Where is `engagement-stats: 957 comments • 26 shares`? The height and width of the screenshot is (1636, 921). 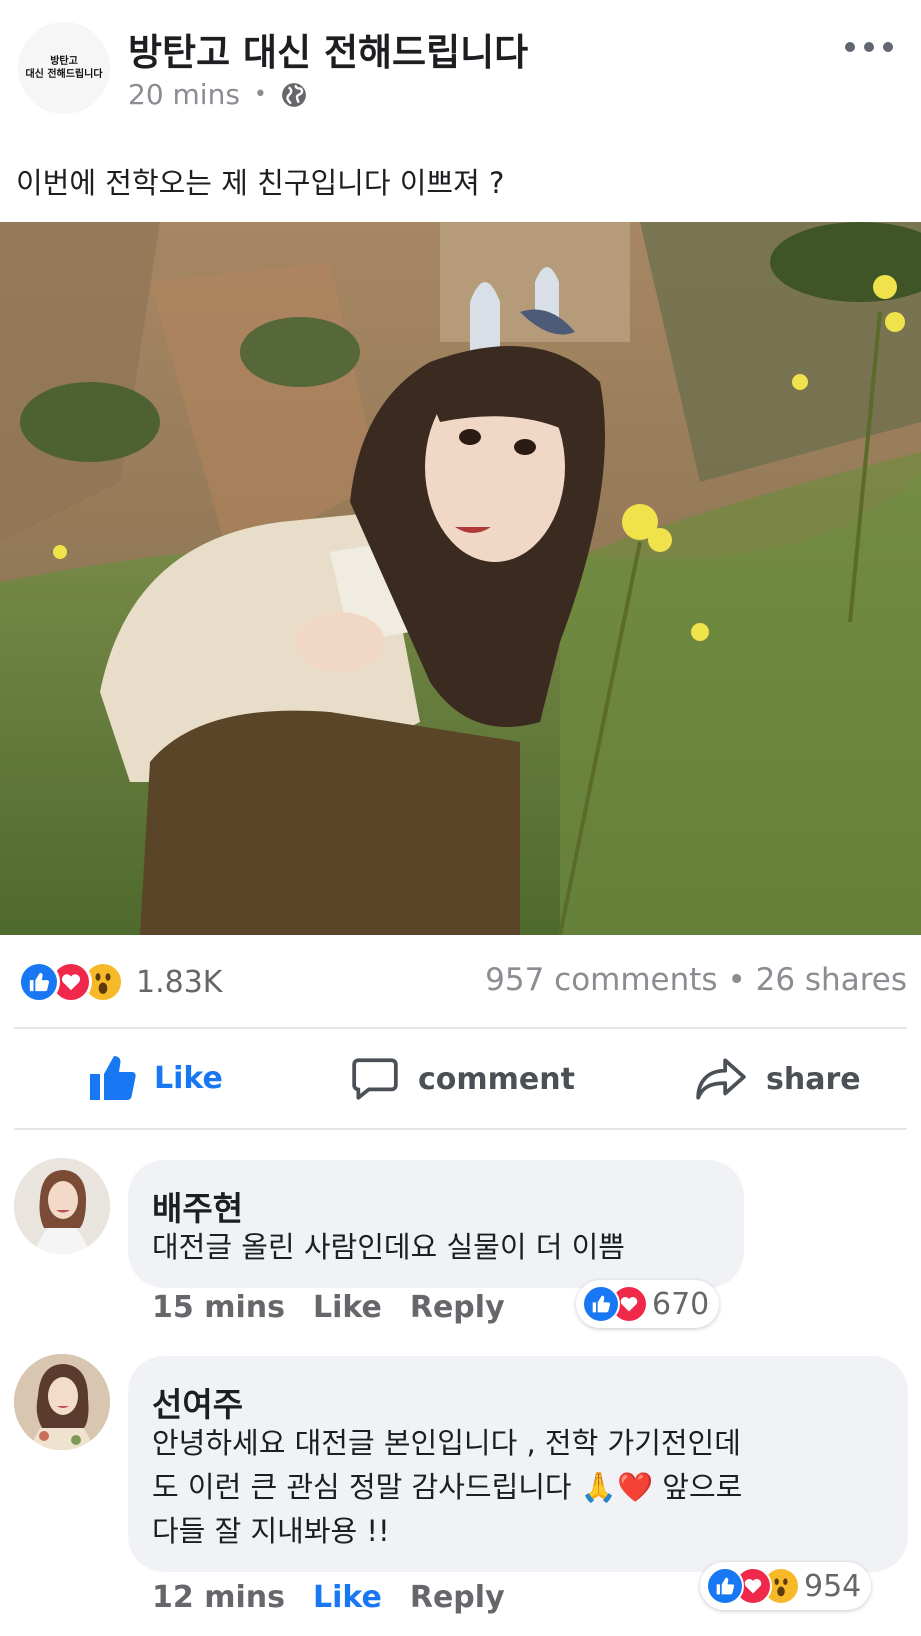 engagement-stats: 957 comments • 26 shares is located at coordinates (696, 980).